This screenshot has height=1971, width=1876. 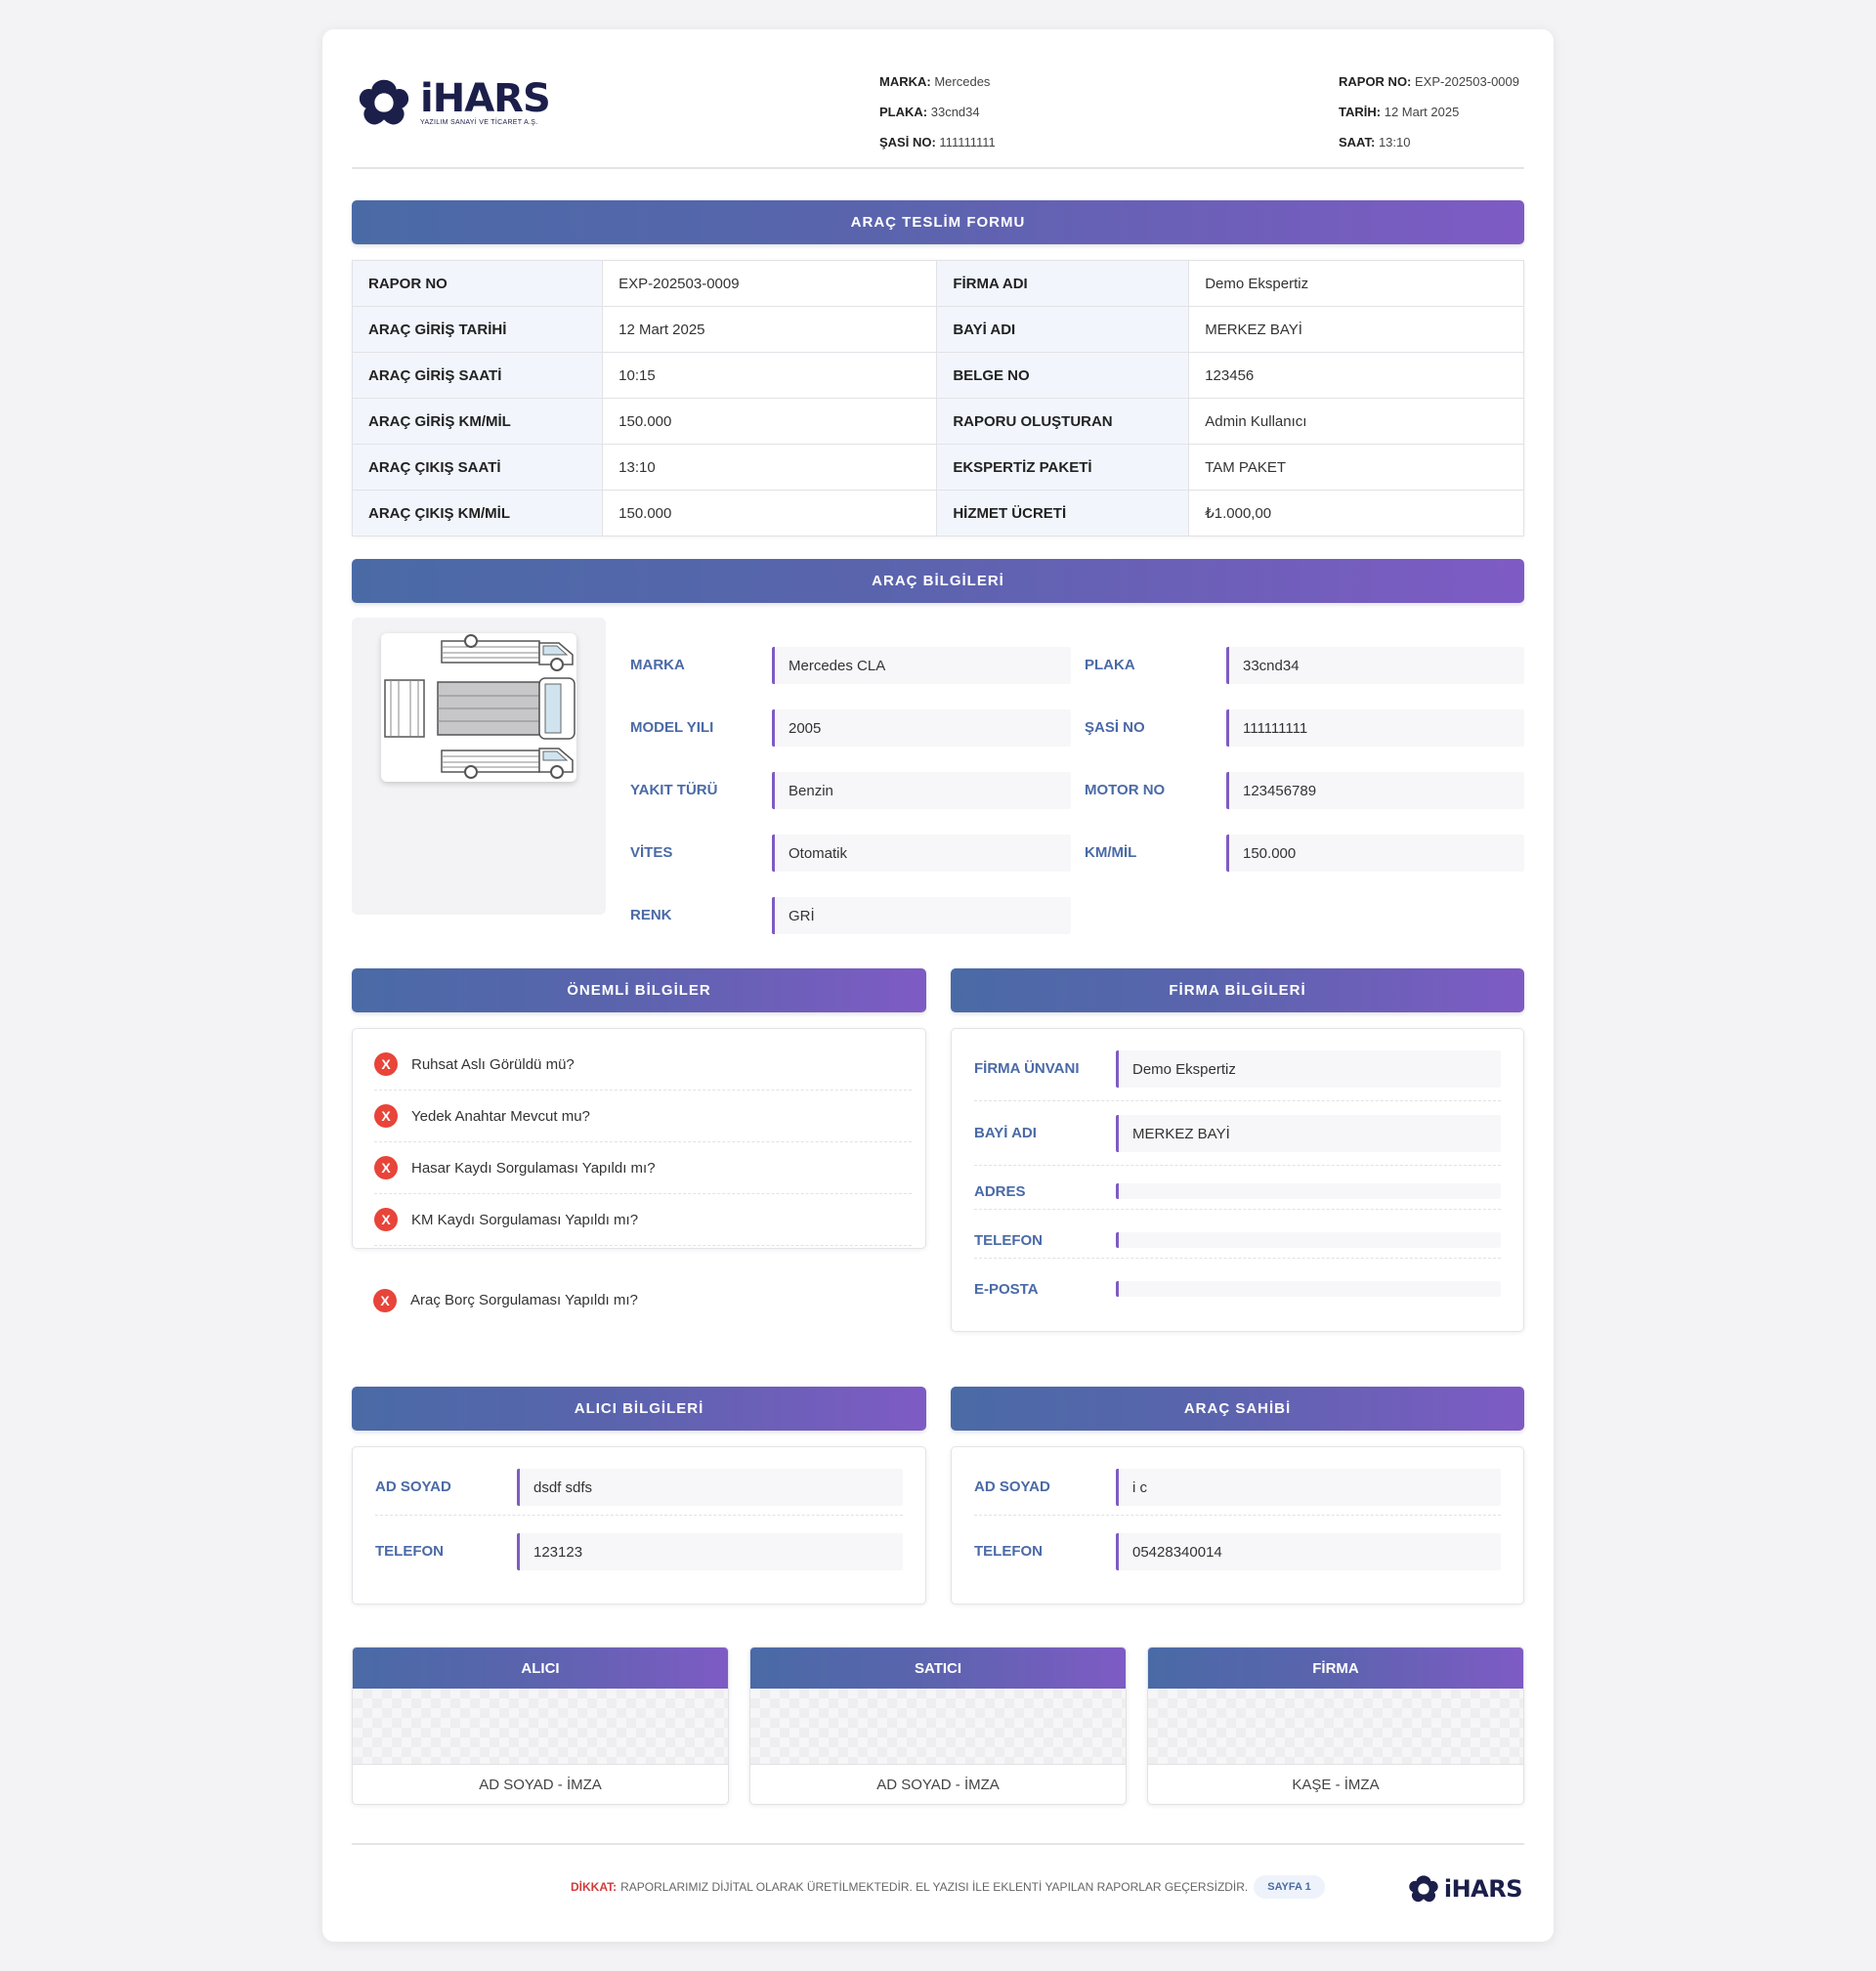 What do you see at coordinates (1000, 1191) in the screenshot?
I see `adres-label: ADRES` at bounding box center [1000, 1191].